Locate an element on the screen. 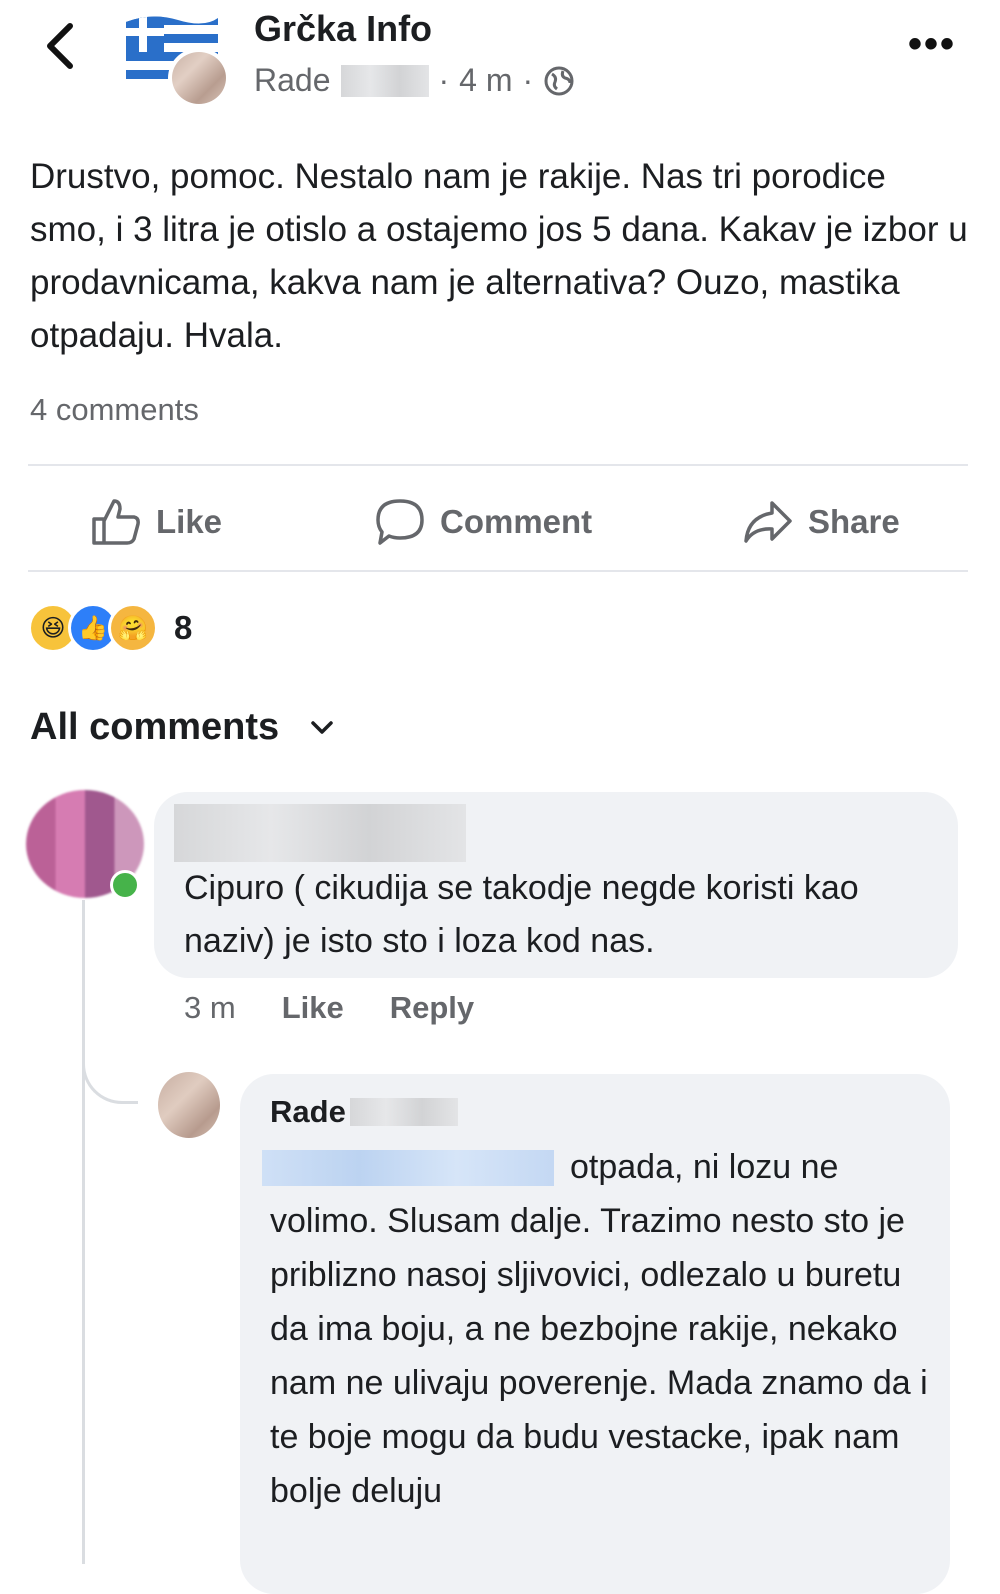  reply-author-name: Rade is located at coordinates (308, 1111).